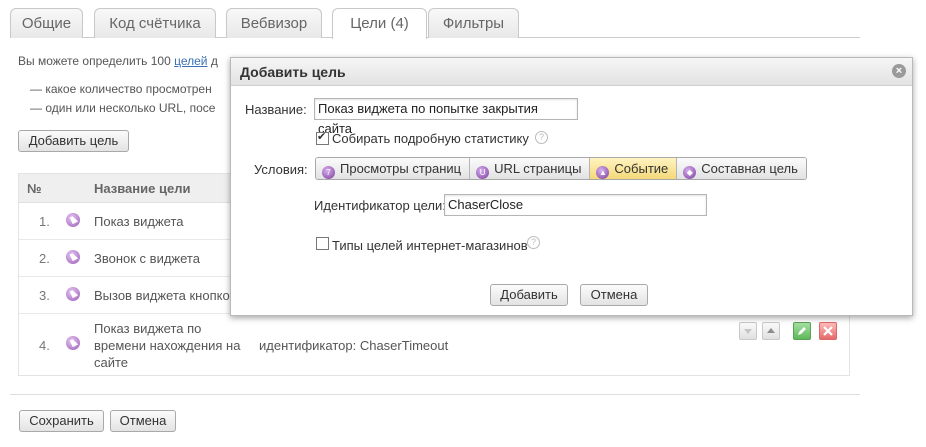  Describe the element at coordinates (61, 421) in the screenshot. I see `save-button: Сохранить` at that location.